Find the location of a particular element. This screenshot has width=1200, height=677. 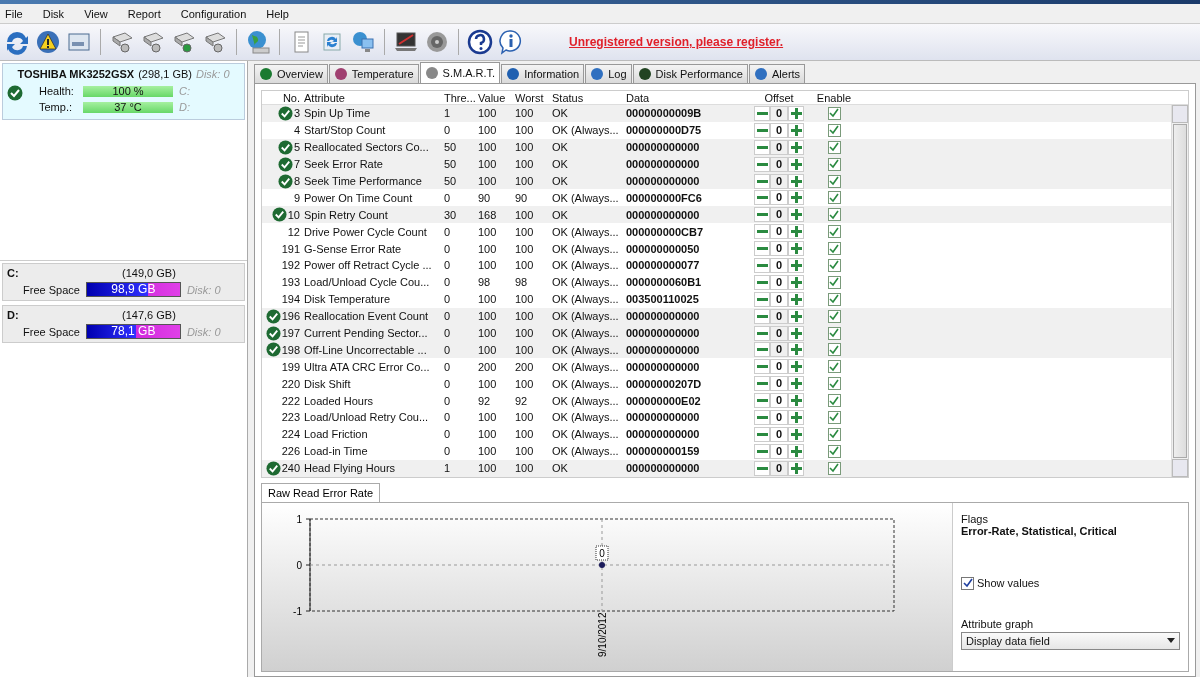

globe-icon is located at coordinates (258, 42).